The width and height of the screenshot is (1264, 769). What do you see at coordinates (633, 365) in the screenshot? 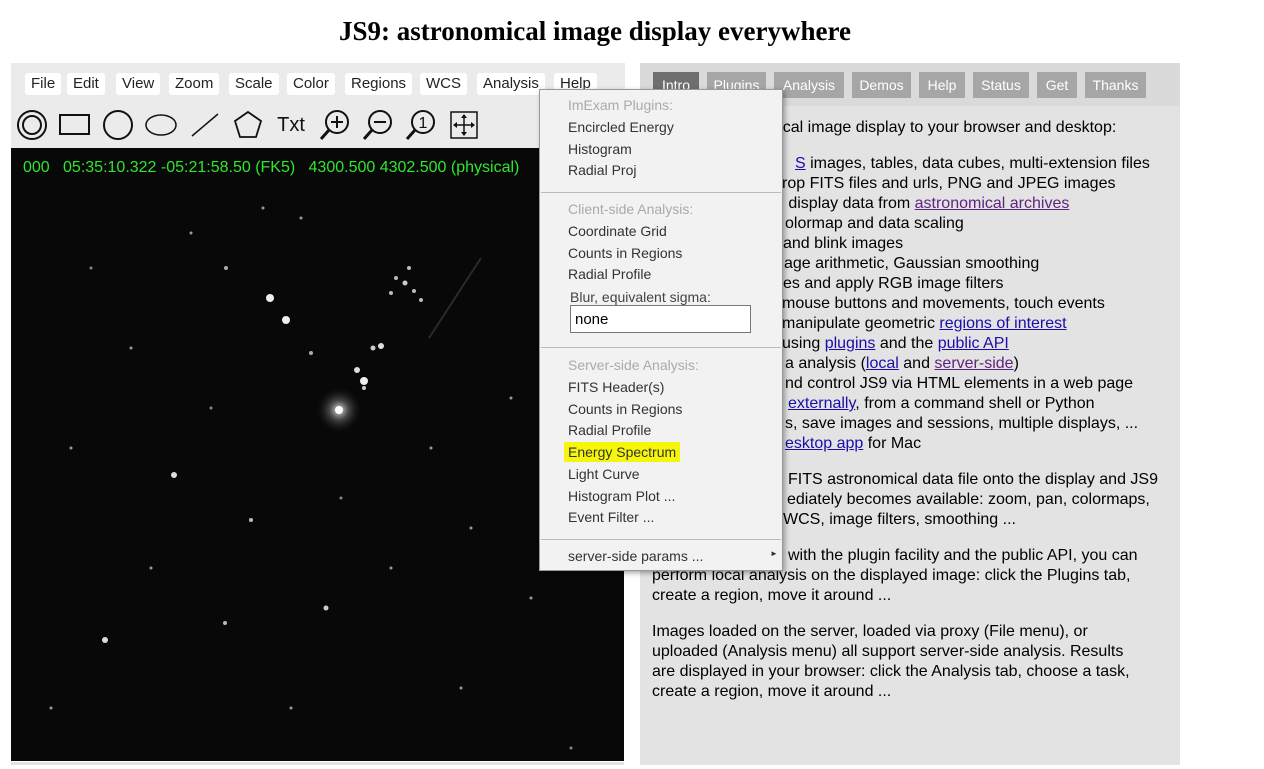
I see `server-side-analysis-header: Server-side Analysis:` at bounding box center [633, 365].